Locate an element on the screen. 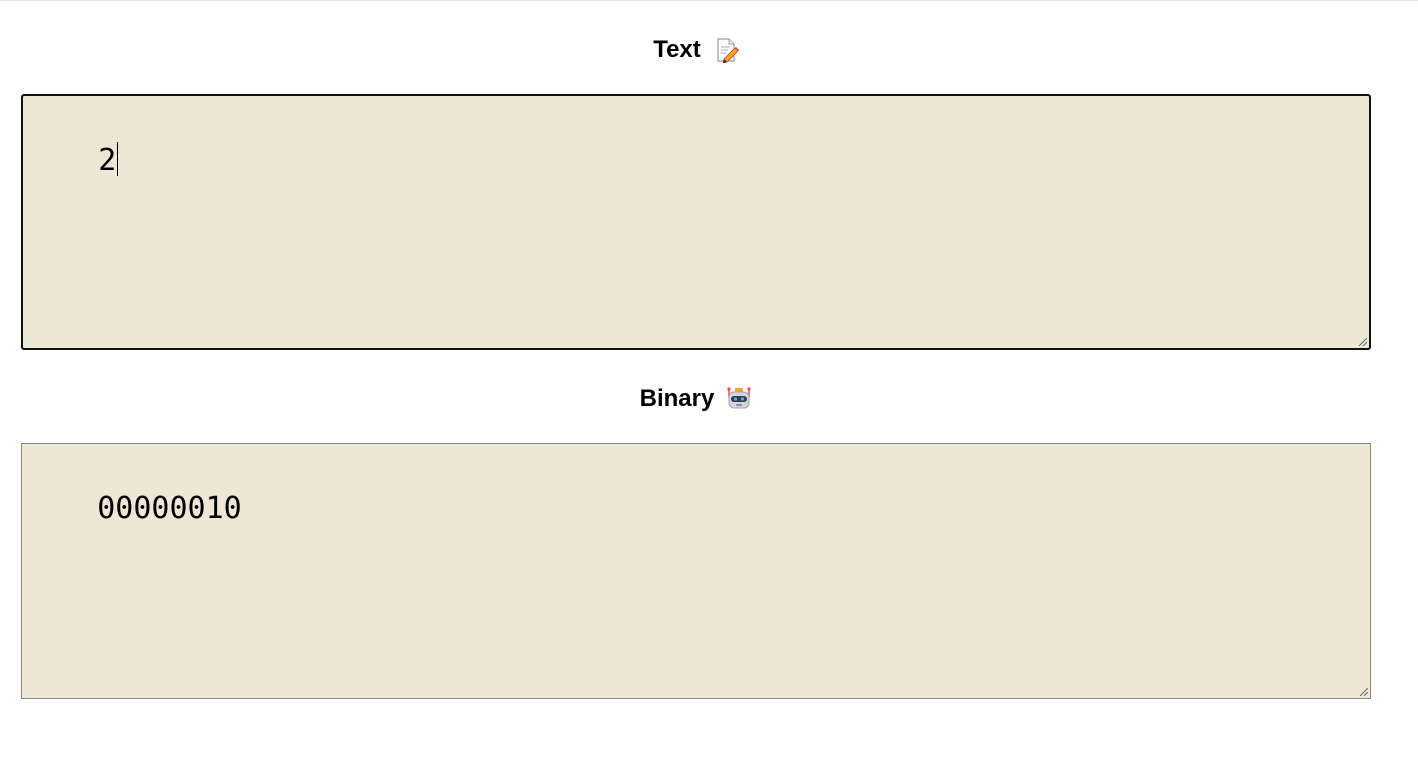 The height and width of the screenshot is (769, 1418). binary-output-value: 00000010 is located at coordinates (169, 508).